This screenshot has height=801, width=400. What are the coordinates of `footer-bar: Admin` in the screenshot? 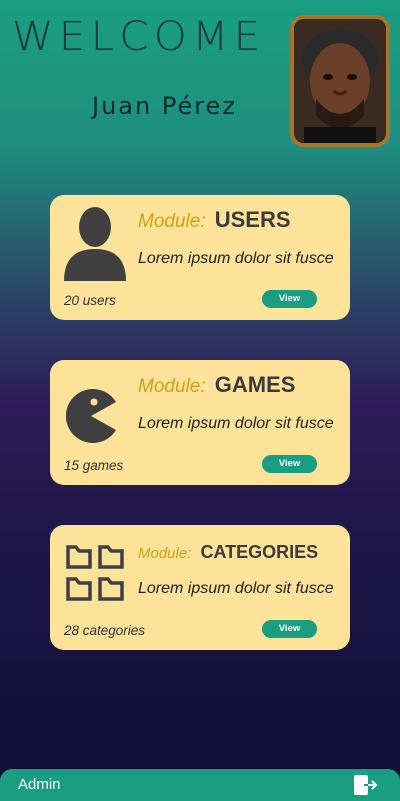 It's located at (200, 784).